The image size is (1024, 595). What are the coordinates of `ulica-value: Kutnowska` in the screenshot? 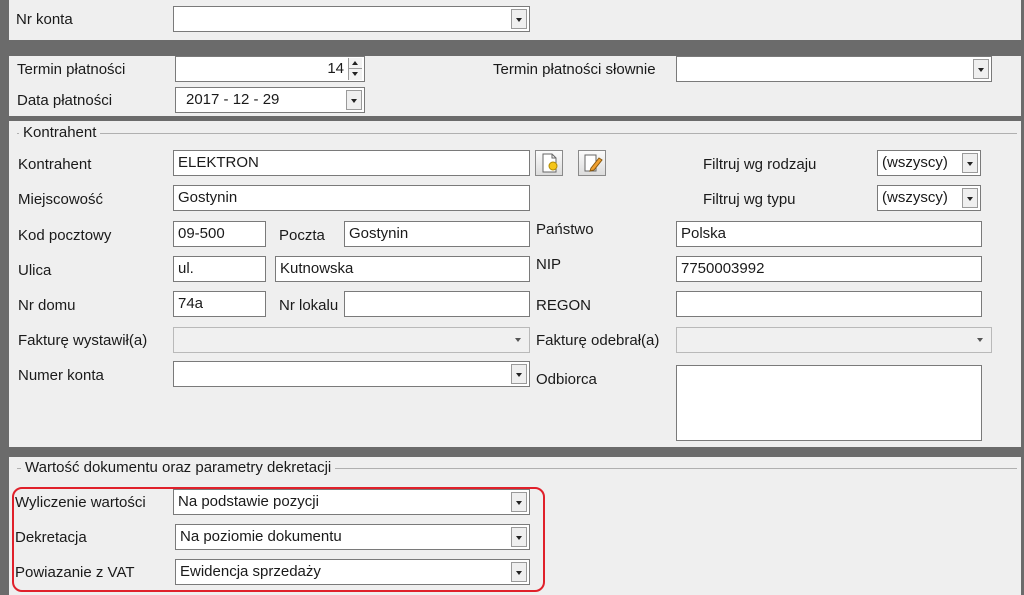 It's located at (317, 268).